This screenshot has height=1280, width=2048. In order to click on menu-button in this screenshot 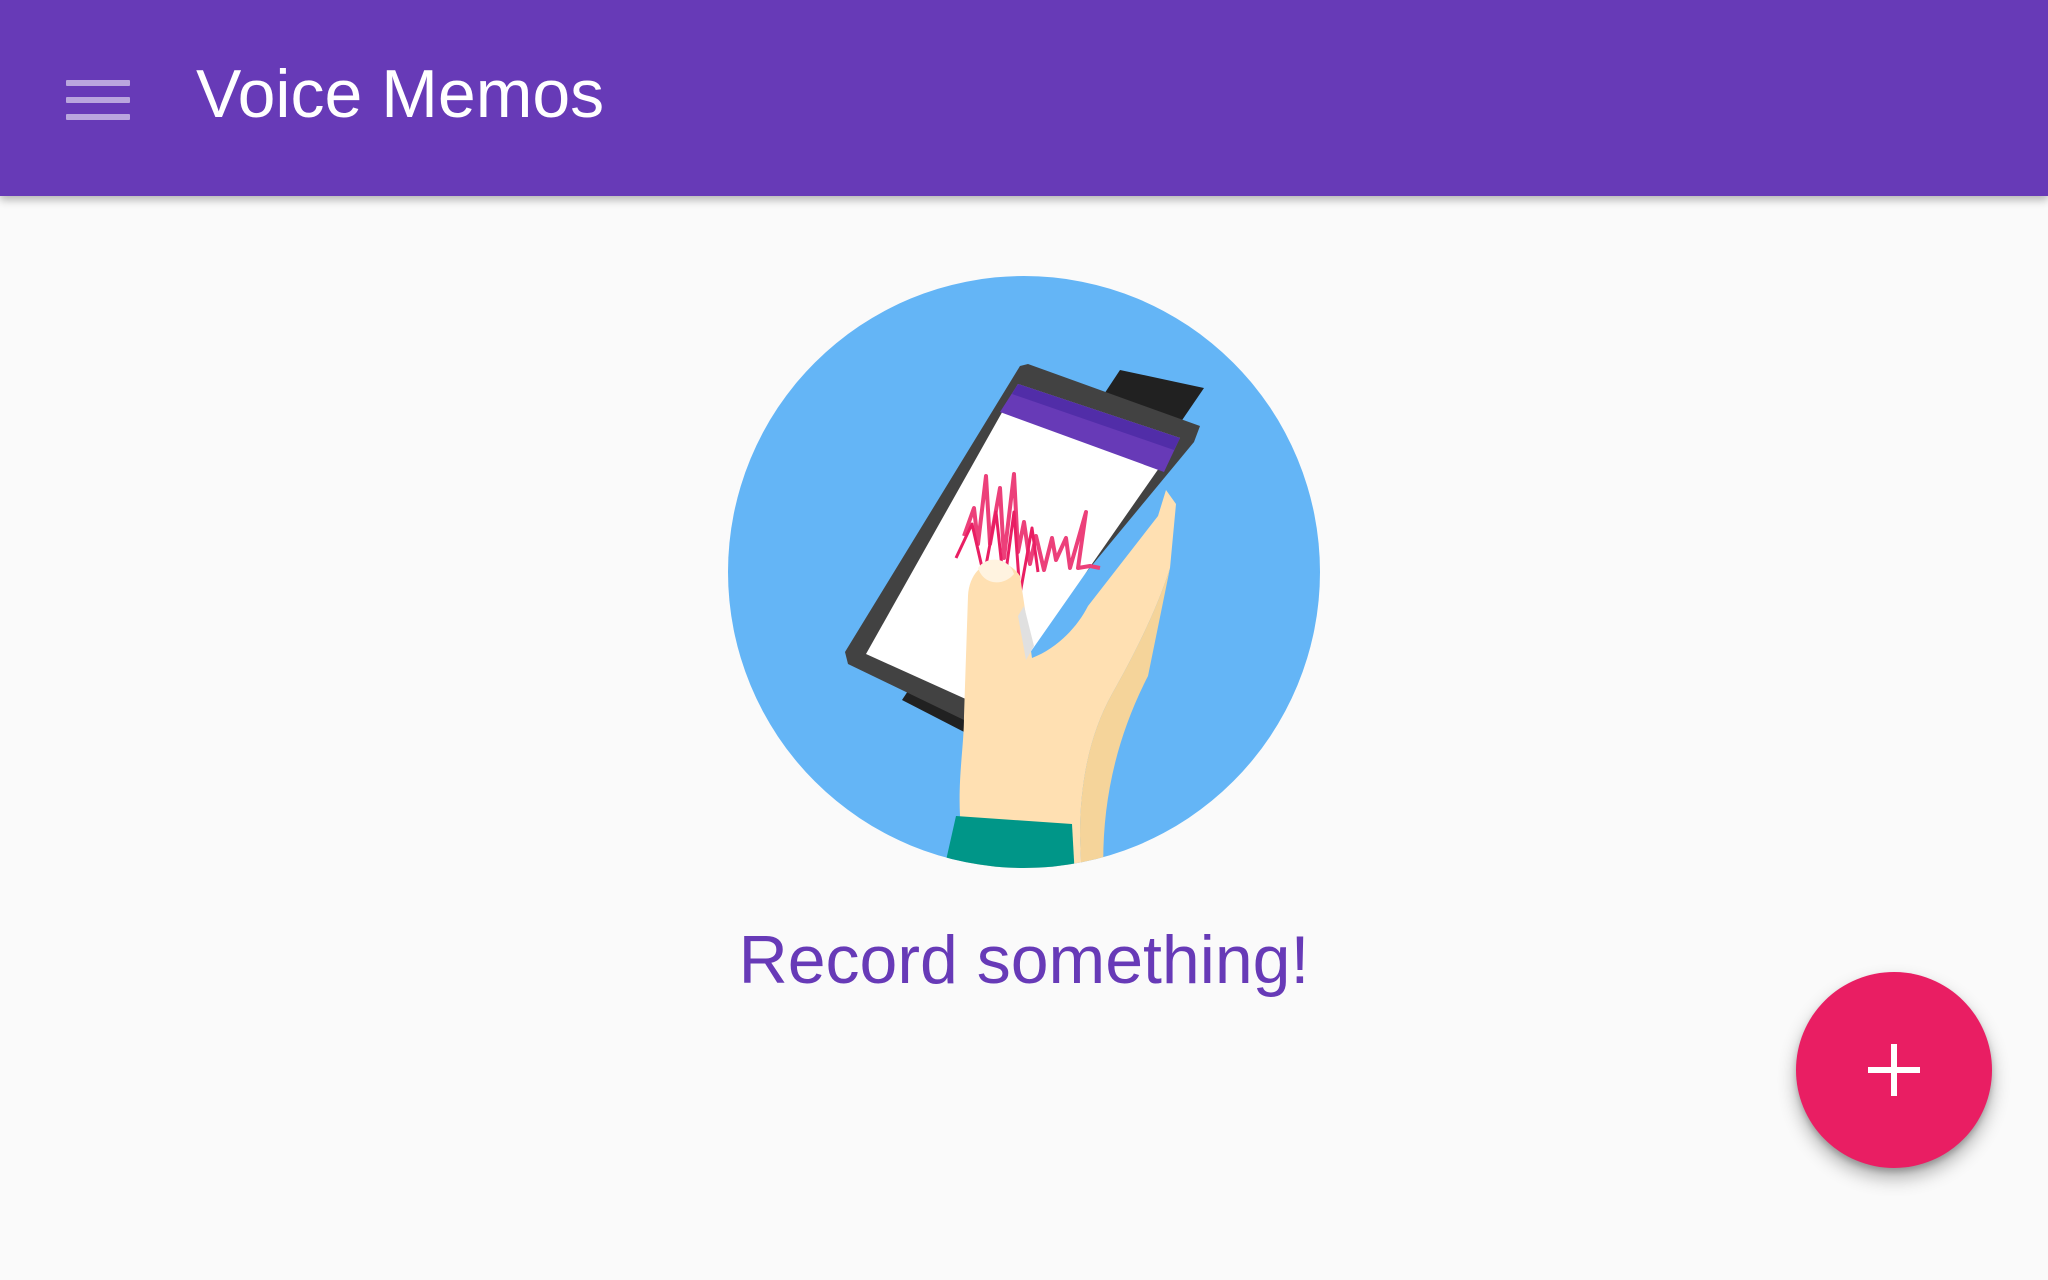, I will do `click(98, 98)`.